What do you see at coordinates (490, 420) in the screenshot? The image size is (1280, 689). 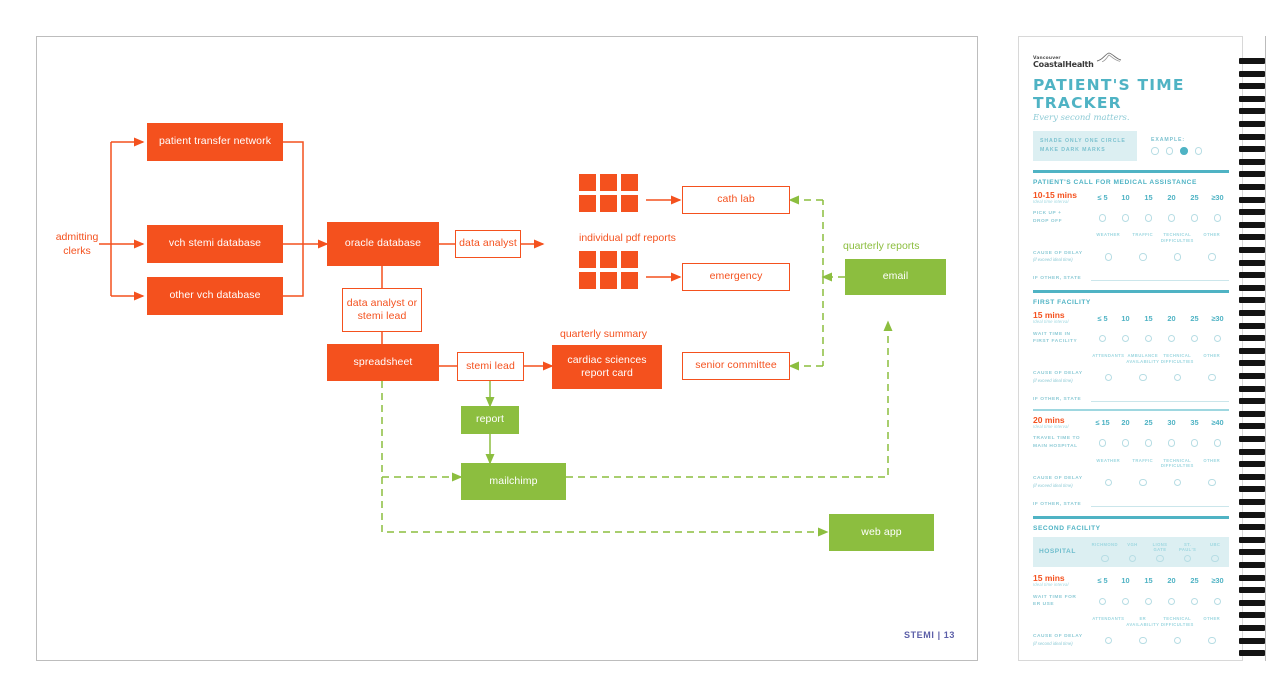 I see `node-report: report` at bounding box center [490, 420].